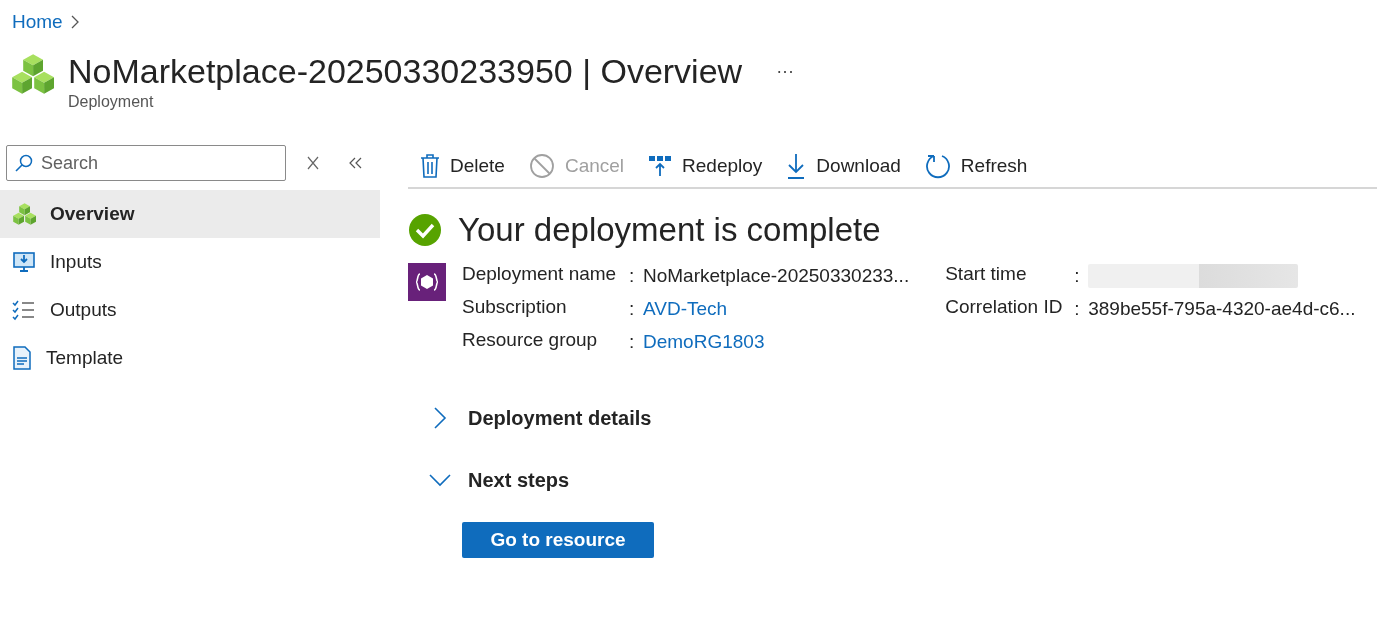  What do you see at coordinates (313, 163) in the screenshot?
I see `close-icon` at bounding box center [313, 163].